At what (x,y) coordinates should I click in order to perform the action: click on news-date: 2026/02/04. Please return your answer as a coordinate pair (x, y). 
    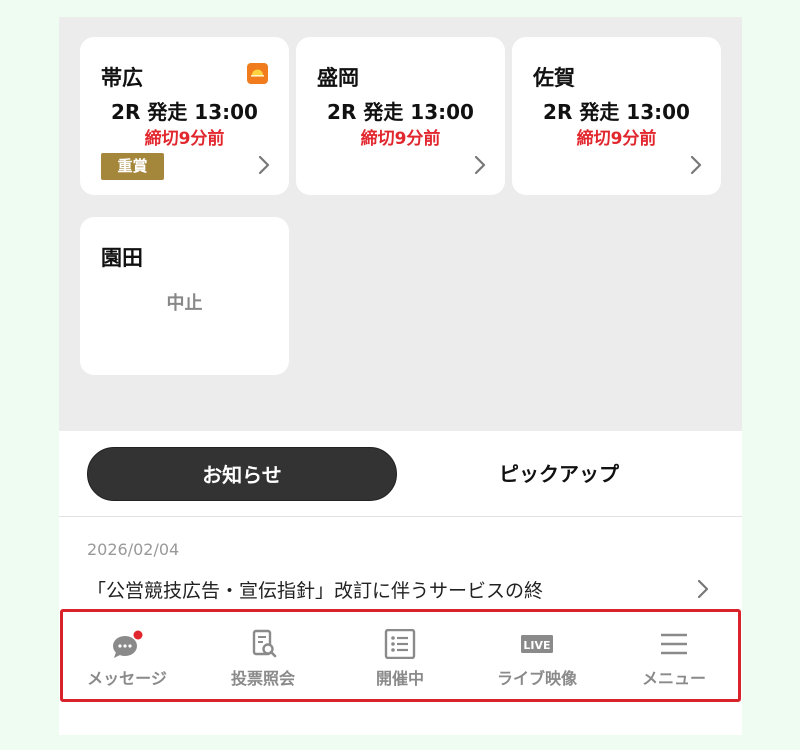
    Looking at the image, I should click on (133, 549).